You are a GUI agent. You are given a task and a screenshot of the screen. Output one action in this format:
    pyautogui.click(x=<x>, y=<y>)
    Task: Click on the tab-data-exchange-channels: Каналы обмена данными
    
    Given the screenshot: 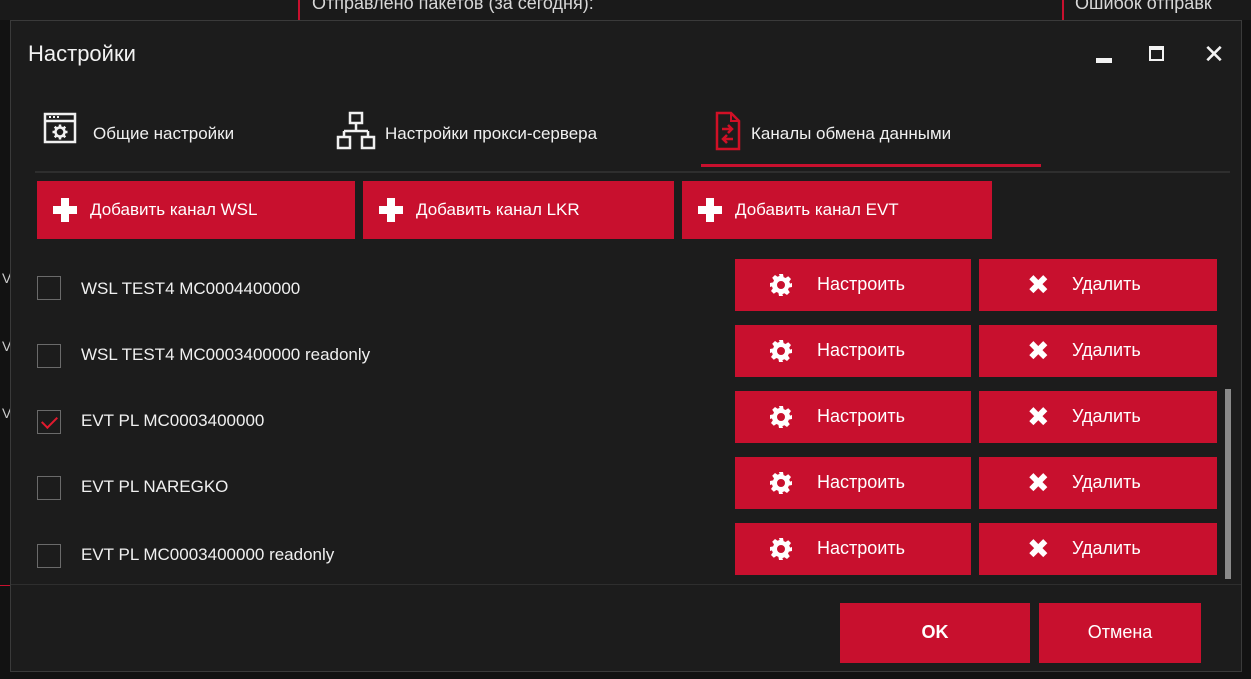 What is the action you would take?
    pyautogui.click(x=871, y=133)
    